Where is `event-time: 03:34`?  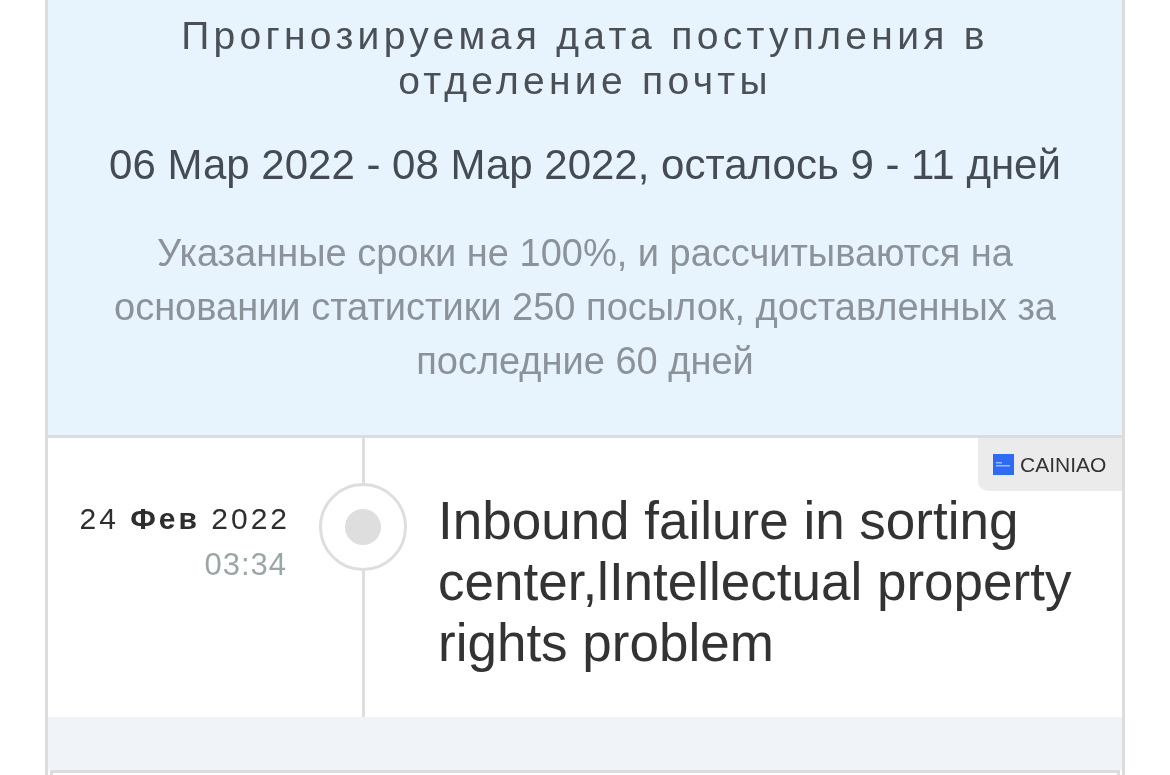 event-time: 03:34 is located at coordinates (245, 565).